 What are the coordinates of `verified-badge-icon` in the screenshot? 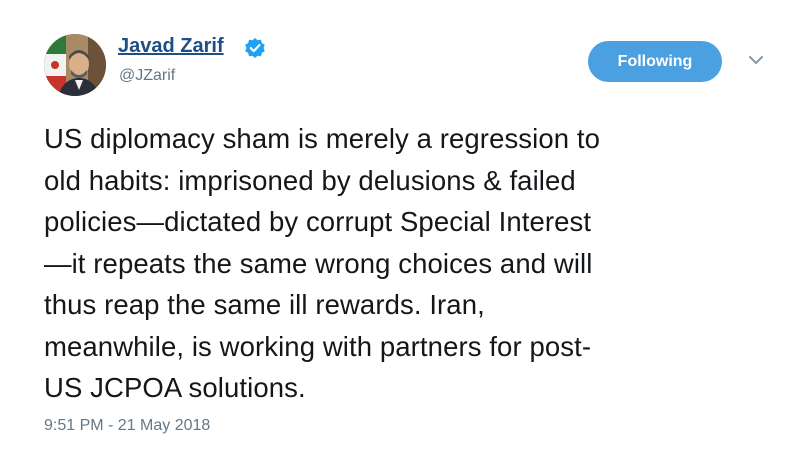 It's located at (255, 48).